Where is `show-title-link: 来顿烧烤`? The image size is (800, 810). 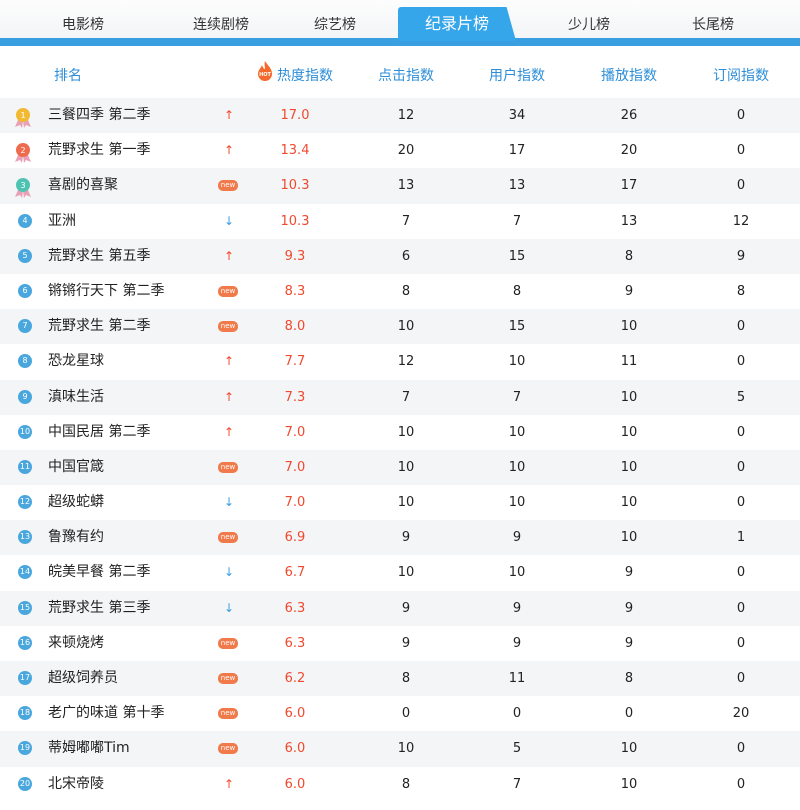
show-title-link: 来顿烧烤 is located at coordinates (76, 643).